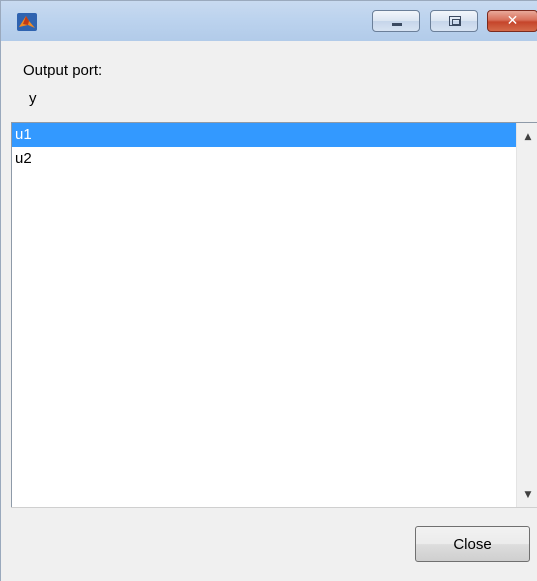  Describe the element at coordinates (472, 544) in the screenshot. I see `close-button: Close` at that location.